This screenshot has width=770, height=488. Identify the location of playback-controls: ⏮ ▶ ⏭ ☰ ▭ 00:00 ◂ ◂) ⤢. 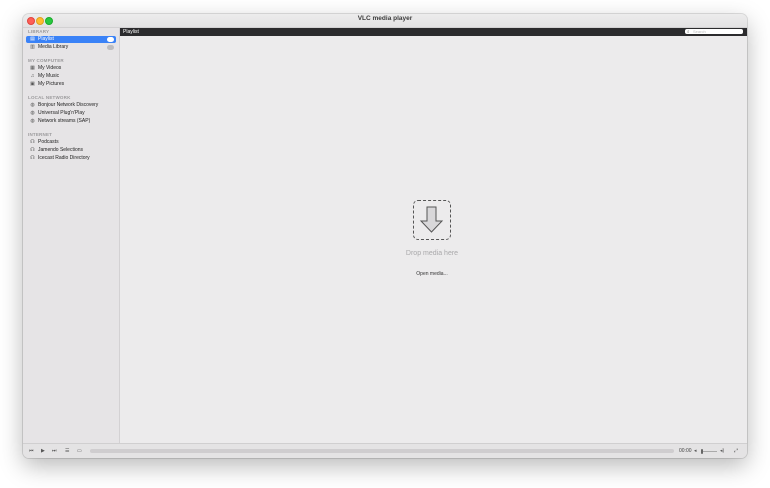
(385, 450).